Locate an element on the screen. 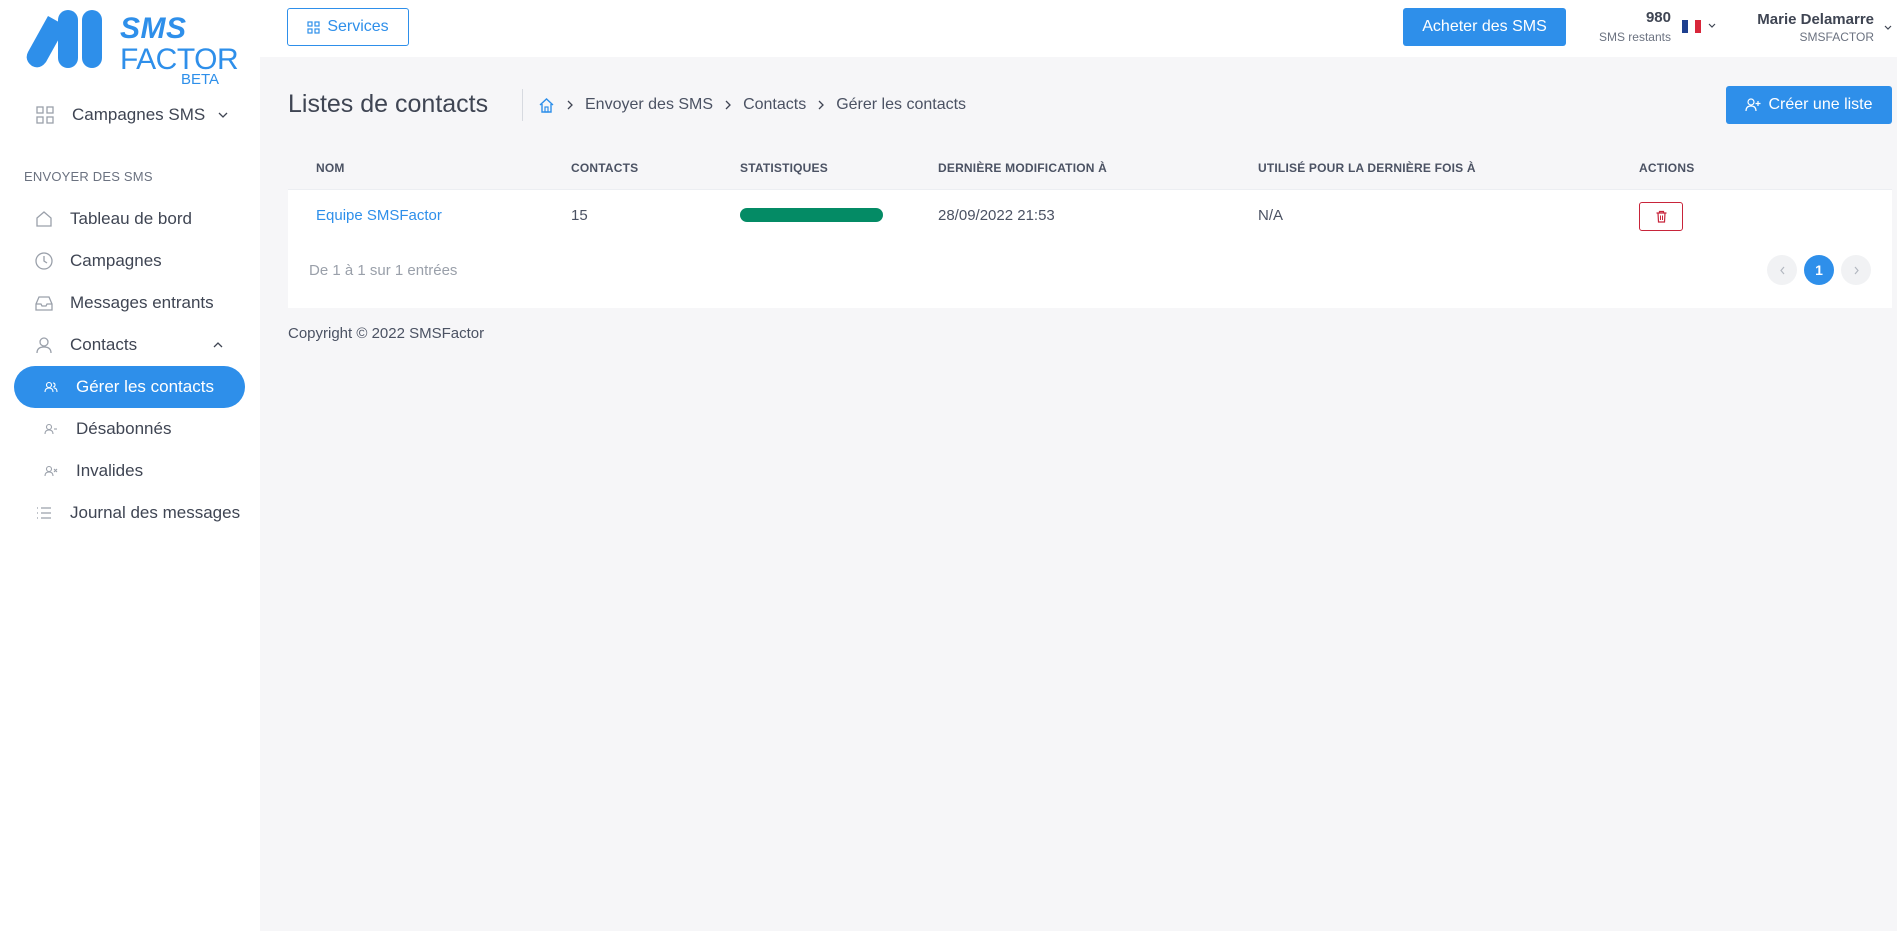 The height and width of the screenshot is (931, 1897). section-label: ENVOYER DES SMS is located at coordinates (88, 176).